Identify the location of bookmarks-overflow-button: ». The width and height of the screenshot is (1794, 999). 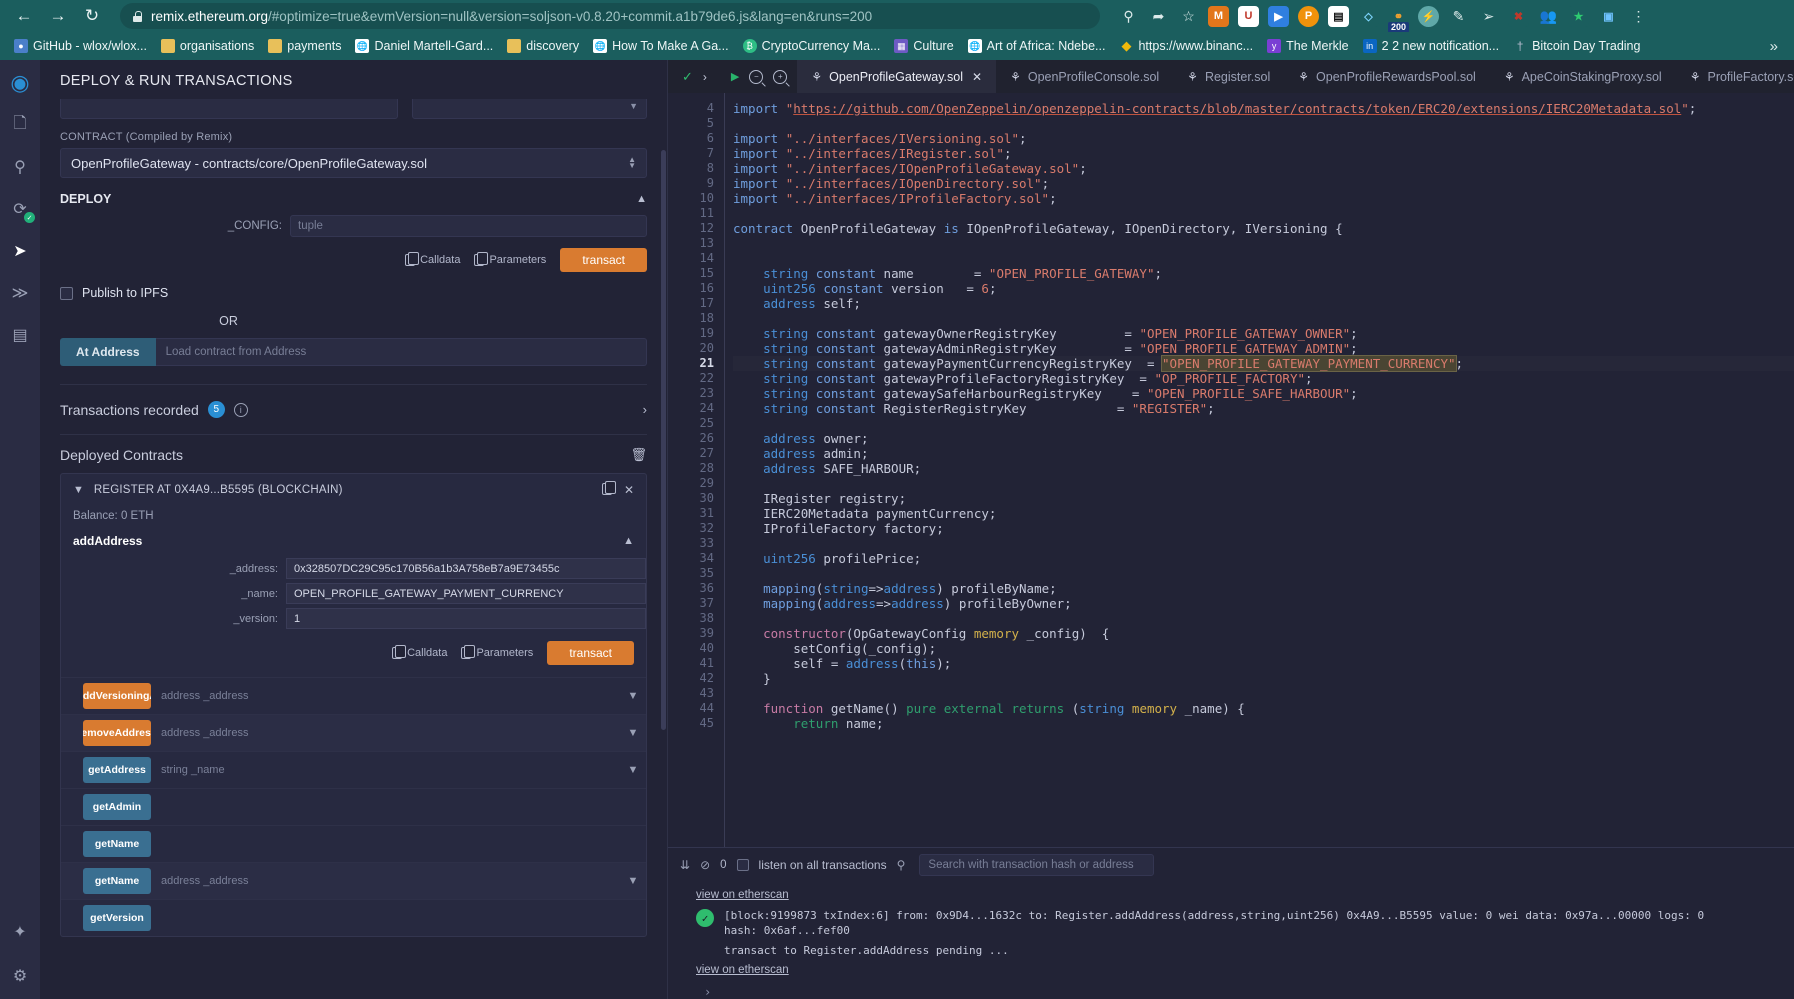
(1774, 46).